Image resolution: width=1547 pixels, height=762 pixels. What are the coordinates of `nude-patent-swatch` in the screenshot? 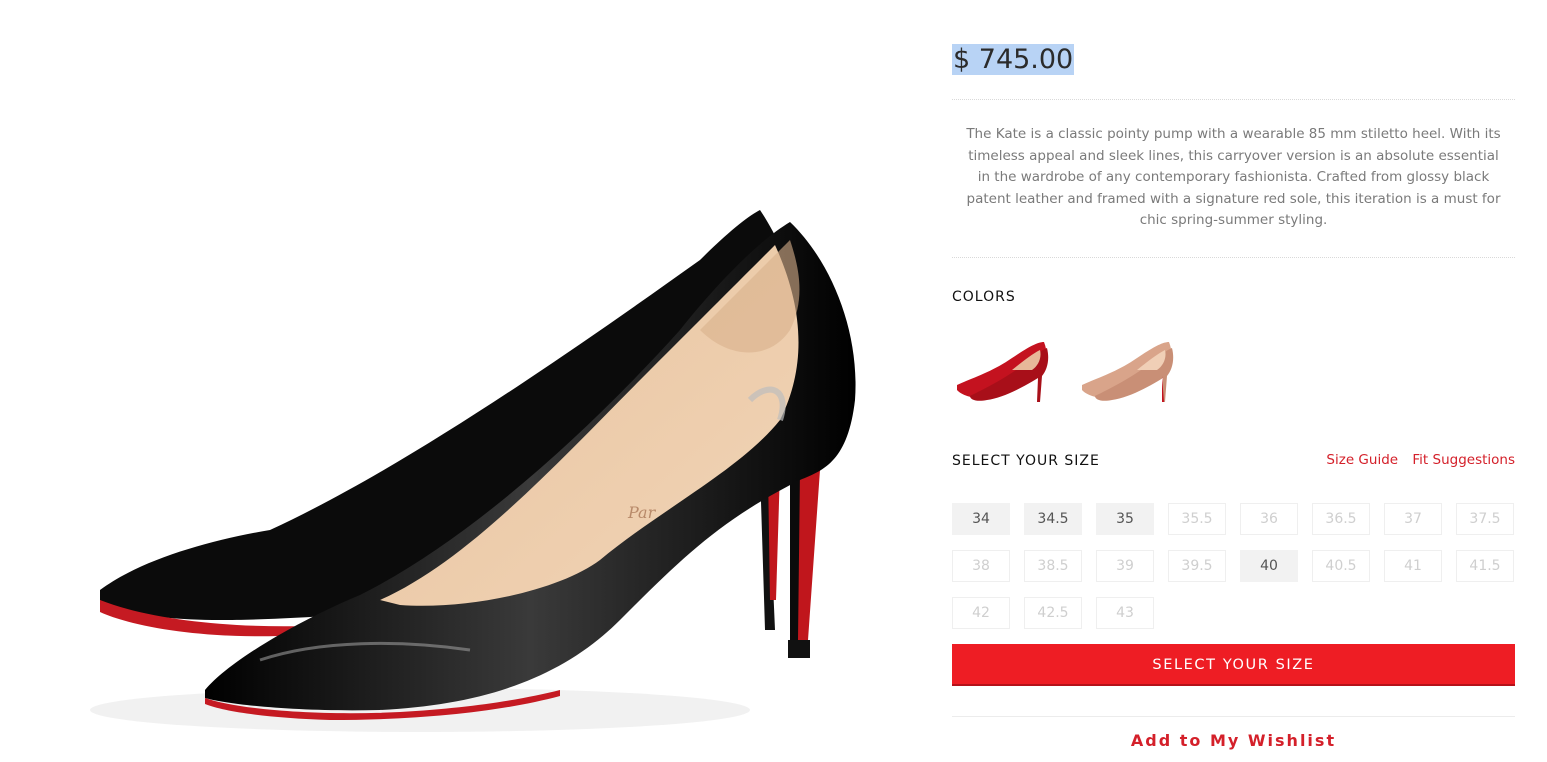 It's located at (1127, 370).